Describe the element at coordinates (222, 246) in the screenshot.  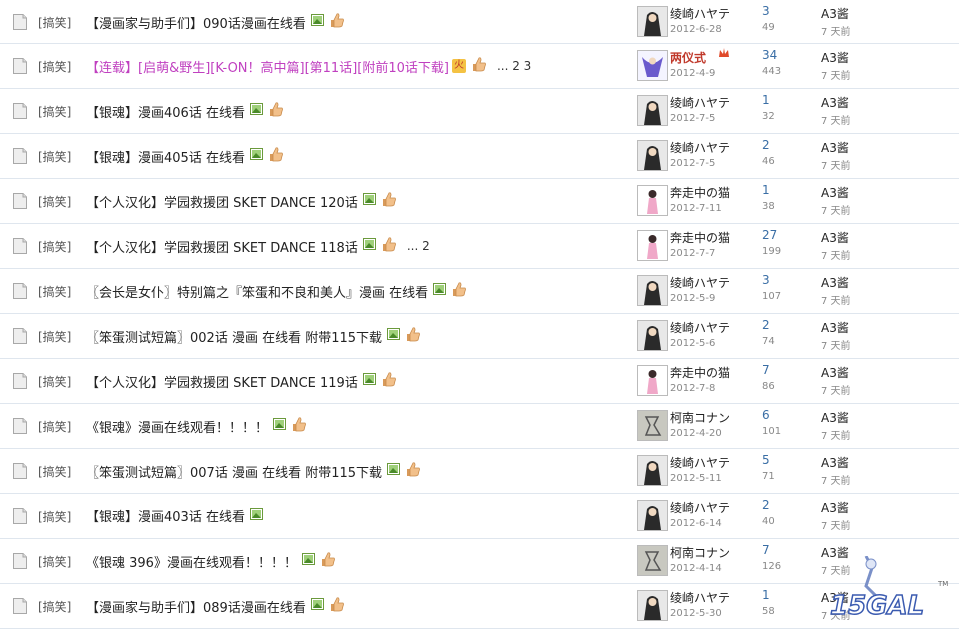
I see `thread-title-link: 【个人汉化】学园救援团 SKET DANCE 118话` at that location.